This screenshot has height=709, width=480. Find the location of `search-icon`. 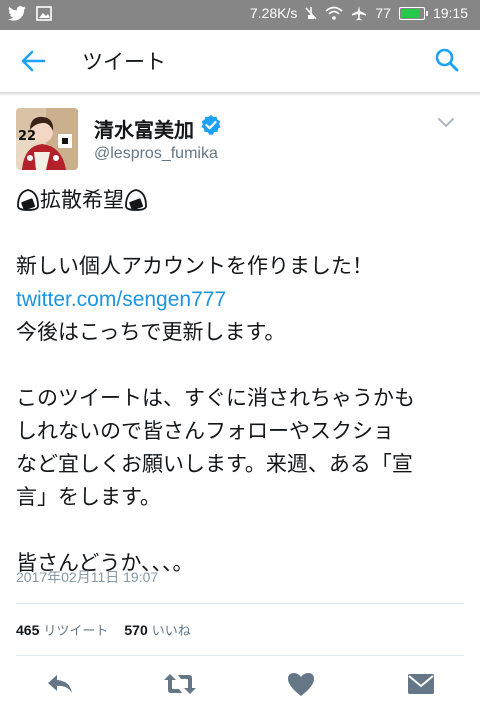

search-icon is located at coordinates (447, 60).